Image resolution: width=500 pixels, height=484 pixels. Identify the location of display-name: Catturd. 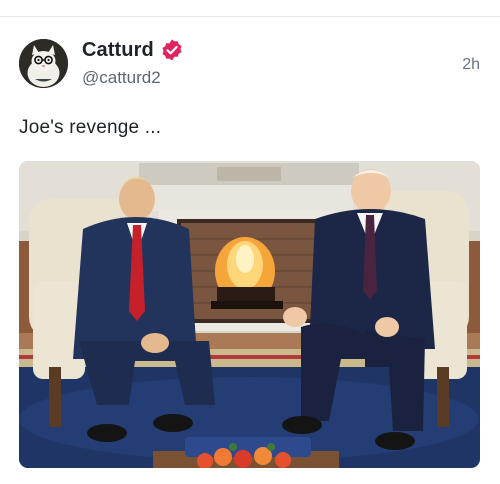
(118, 50).